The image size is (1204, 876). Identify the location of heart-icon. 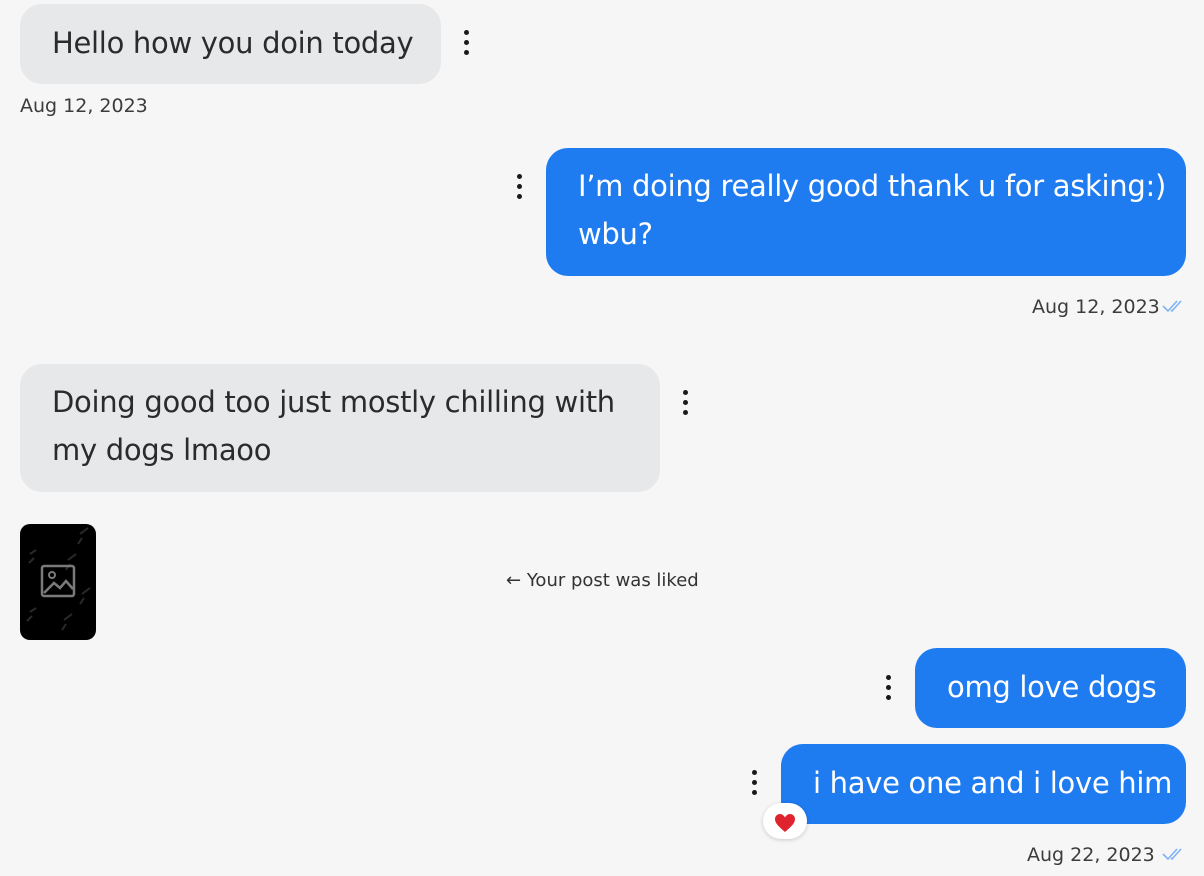
(785, 822).